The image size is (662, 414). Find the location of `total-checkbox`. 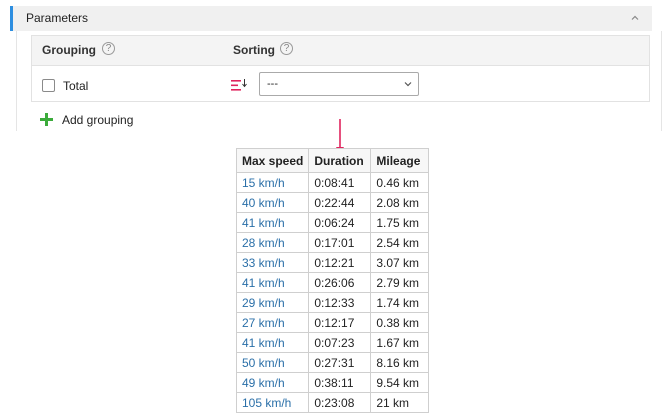

total-checkbox is located at coordinates (48, 85).